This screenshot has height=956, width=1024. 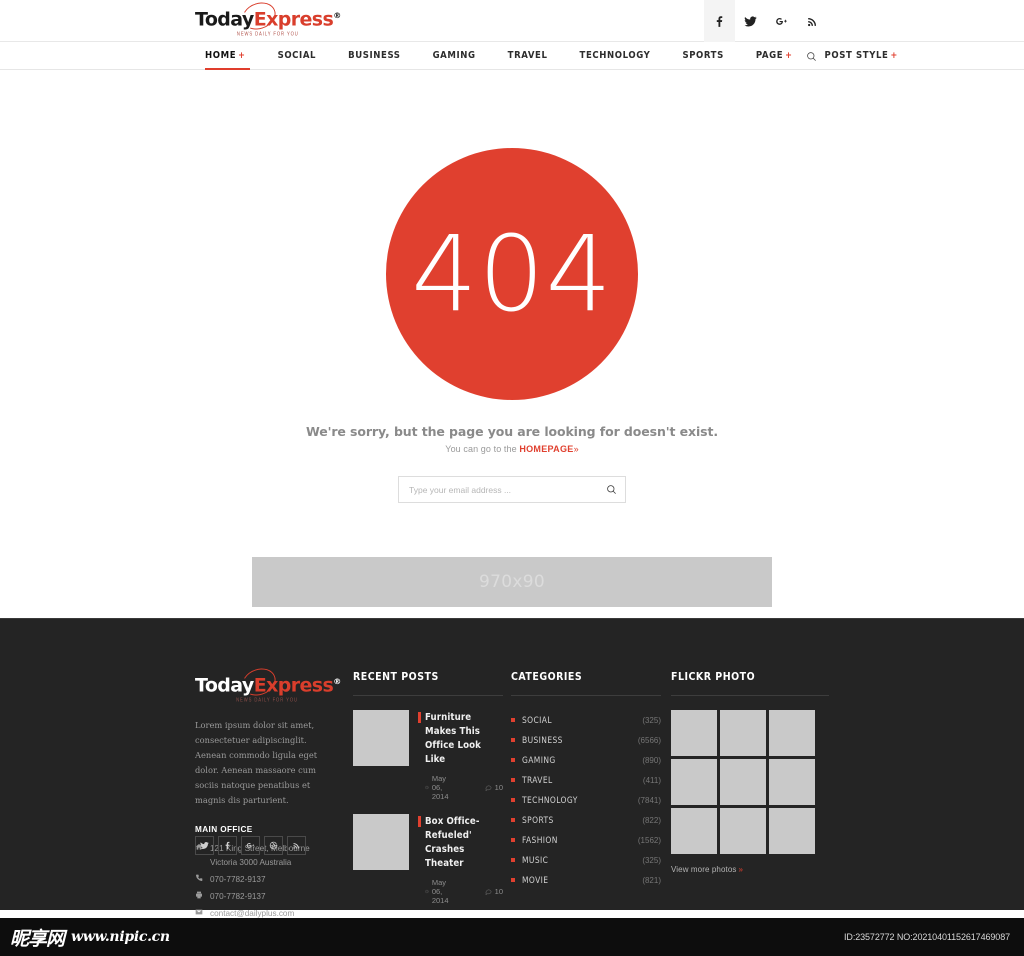 What do you see at coordinates (488, 788) in the screenshot?
I see `comment-icon` at bounding box center [488, 788].